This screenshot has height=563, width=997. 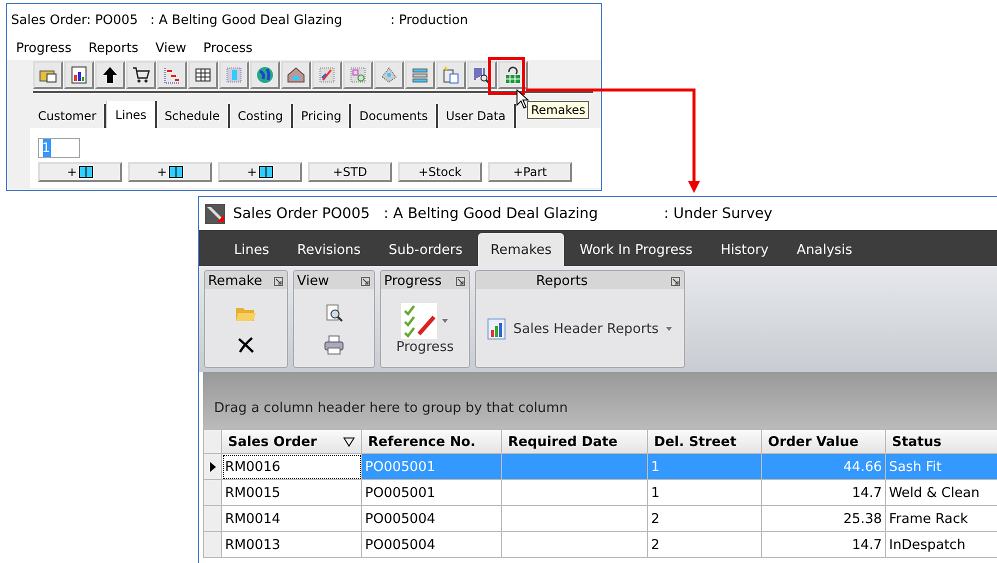 What do you see at coordinates (941, 493) in the screenshot?
I see `table-cell: Weld & Clean` at bounding box center [941, 493].